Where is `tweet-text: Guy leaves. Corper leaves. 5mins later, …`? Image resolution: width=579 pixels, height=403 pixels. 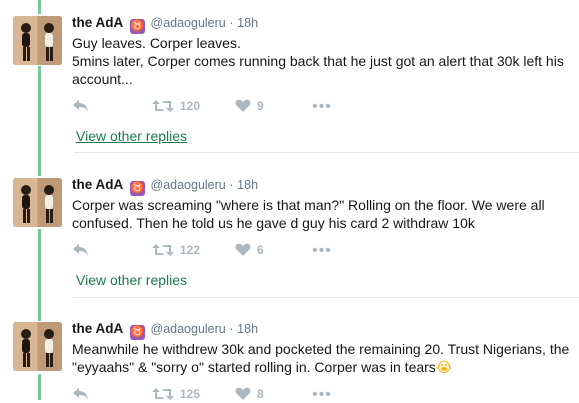 tweet-text: Guy leaves. Corper leaves. 5mins later, … is located at coordinates (318, 61).